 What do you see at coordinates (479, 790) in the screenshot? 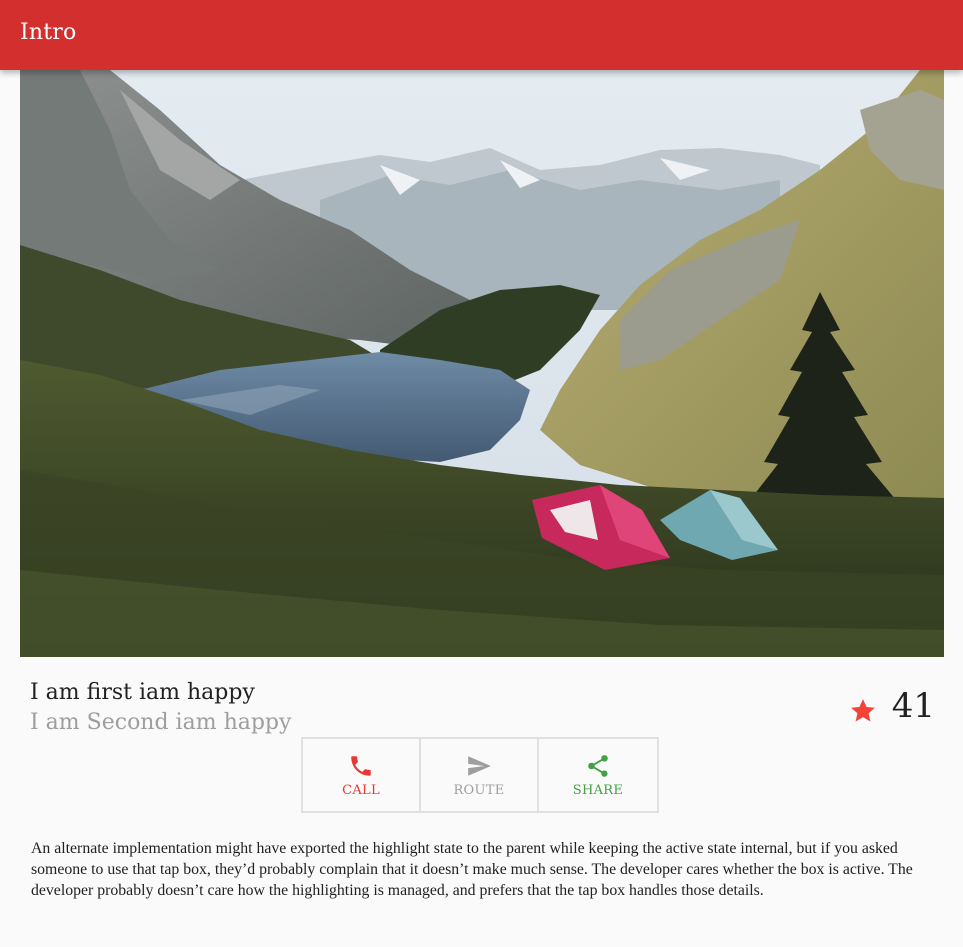
I see `route-label: ROUTE` at bounding box center [479, 790].